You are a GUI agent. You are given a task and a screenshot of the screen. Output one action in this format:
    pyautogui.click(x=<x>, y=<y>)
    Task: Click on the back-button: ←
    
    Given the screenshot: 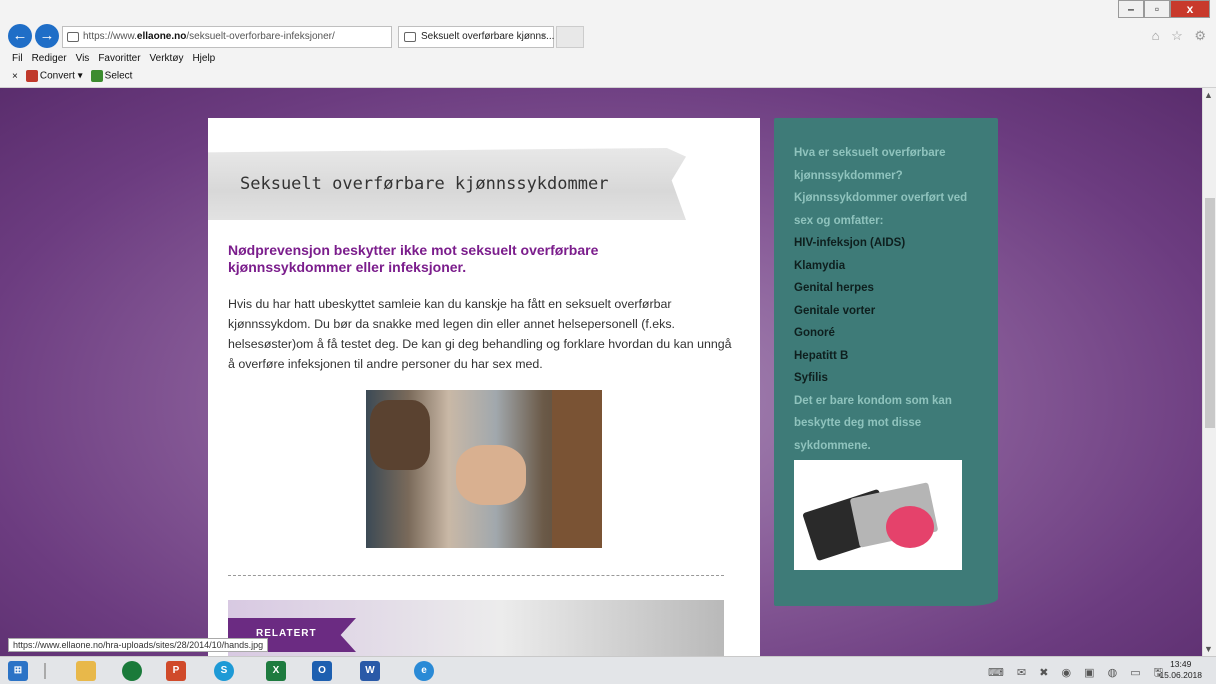 What is the action you would take?
    pyautogui.click(x=20, y=36)
    